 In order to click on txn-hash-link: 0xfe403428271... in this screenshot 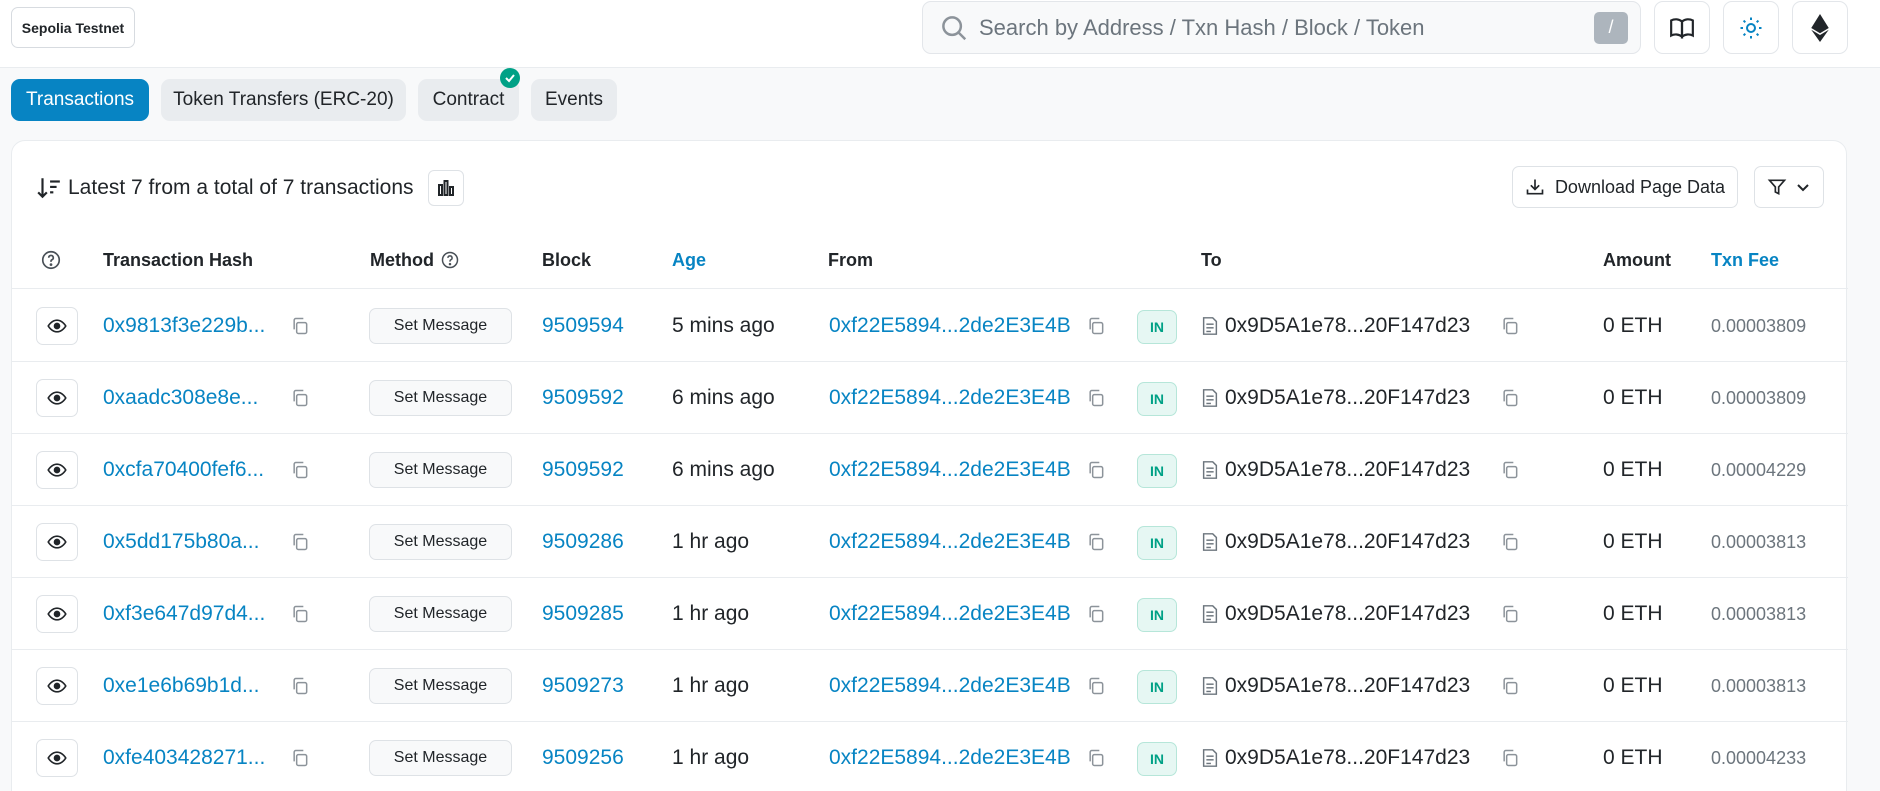, I will do `click(184, 756)`.